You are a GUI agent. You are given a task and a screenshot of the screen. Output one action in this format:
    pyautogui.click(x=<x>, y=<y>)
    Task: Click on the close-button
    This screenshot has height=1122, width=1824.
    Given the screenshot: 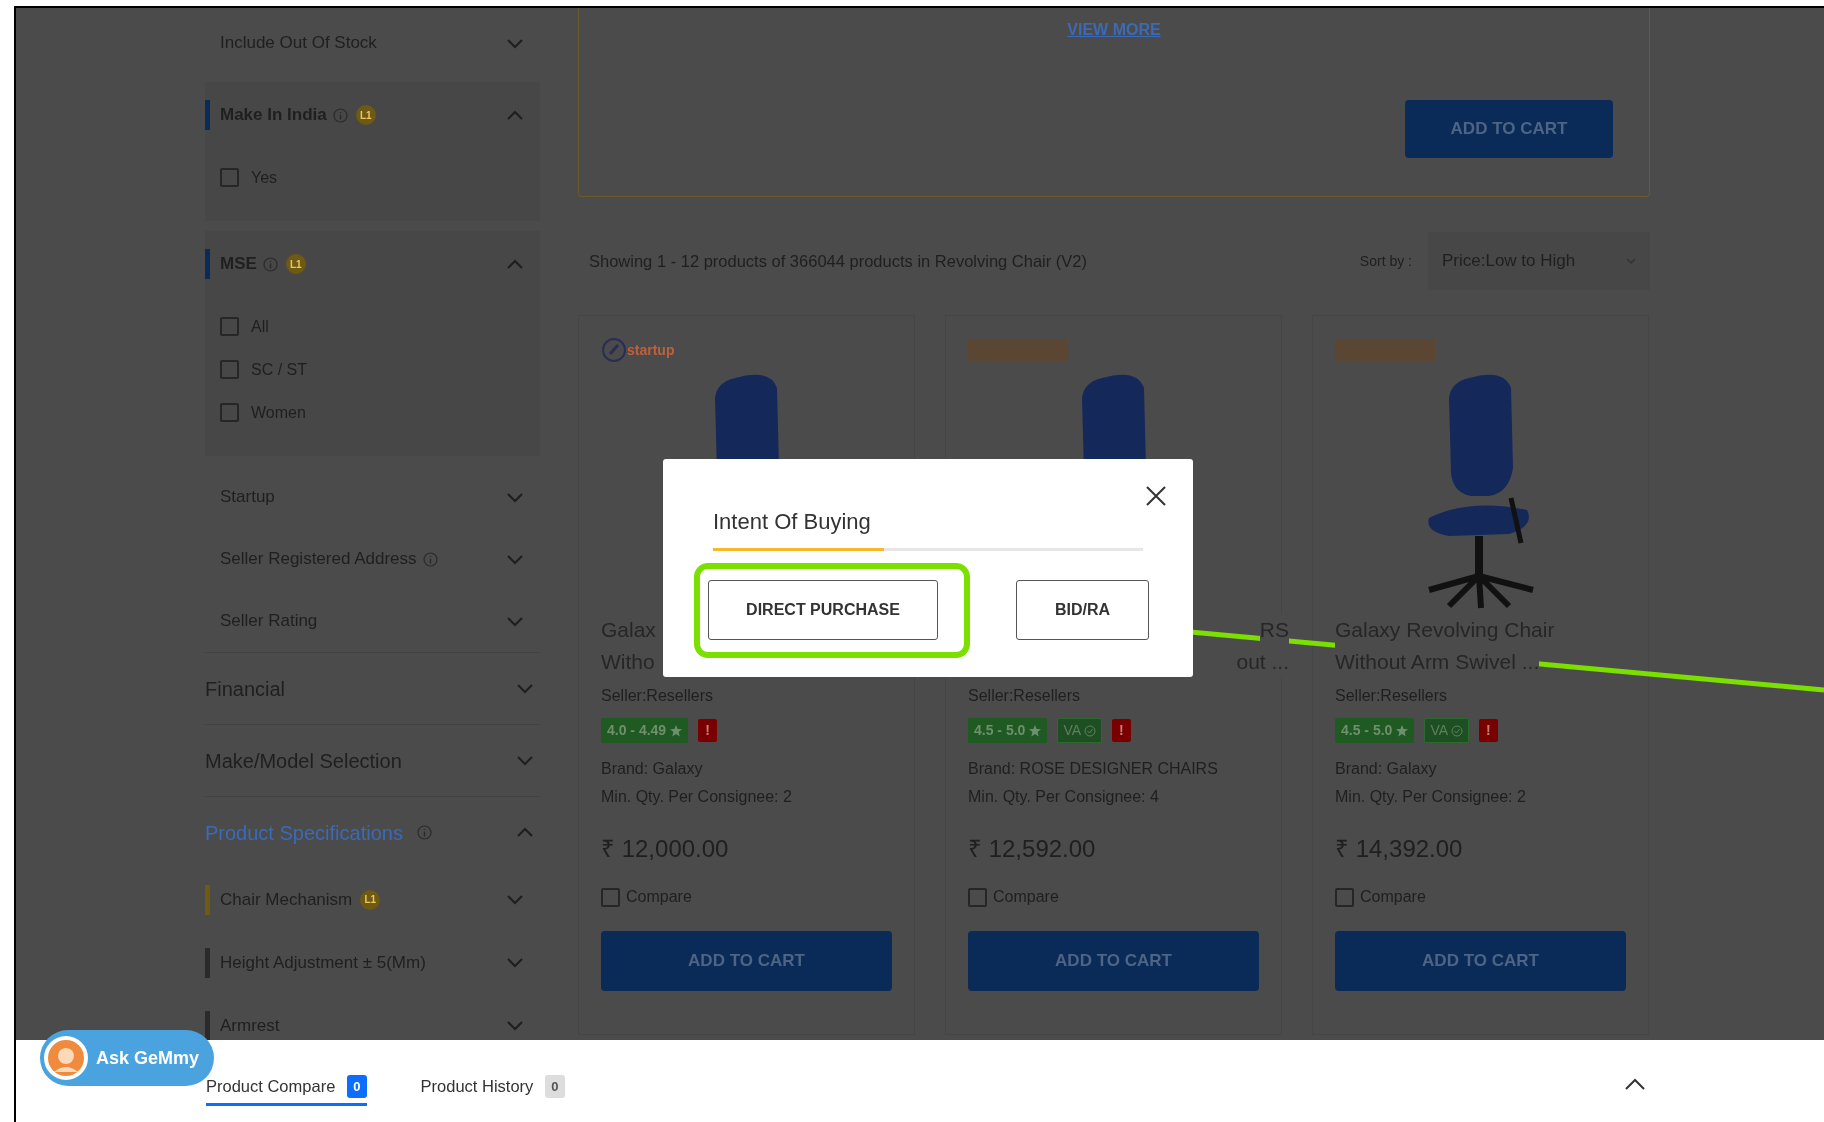 What is the action you would take?
    pyautogui.click(x=1156, y=495)
    